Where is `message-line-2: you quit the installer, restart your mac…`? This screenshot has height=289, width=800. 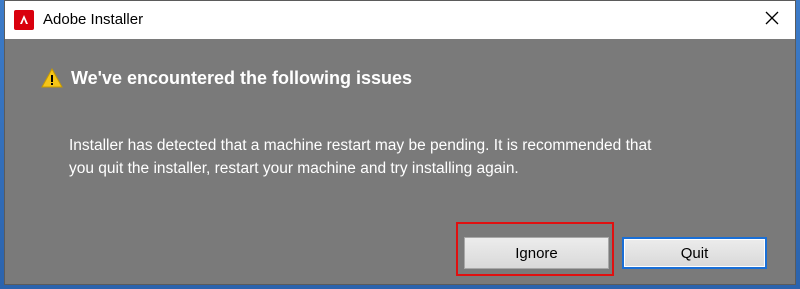 message-line-2: you quit the installer, restart your mac… is located at coordinates (294, 168).